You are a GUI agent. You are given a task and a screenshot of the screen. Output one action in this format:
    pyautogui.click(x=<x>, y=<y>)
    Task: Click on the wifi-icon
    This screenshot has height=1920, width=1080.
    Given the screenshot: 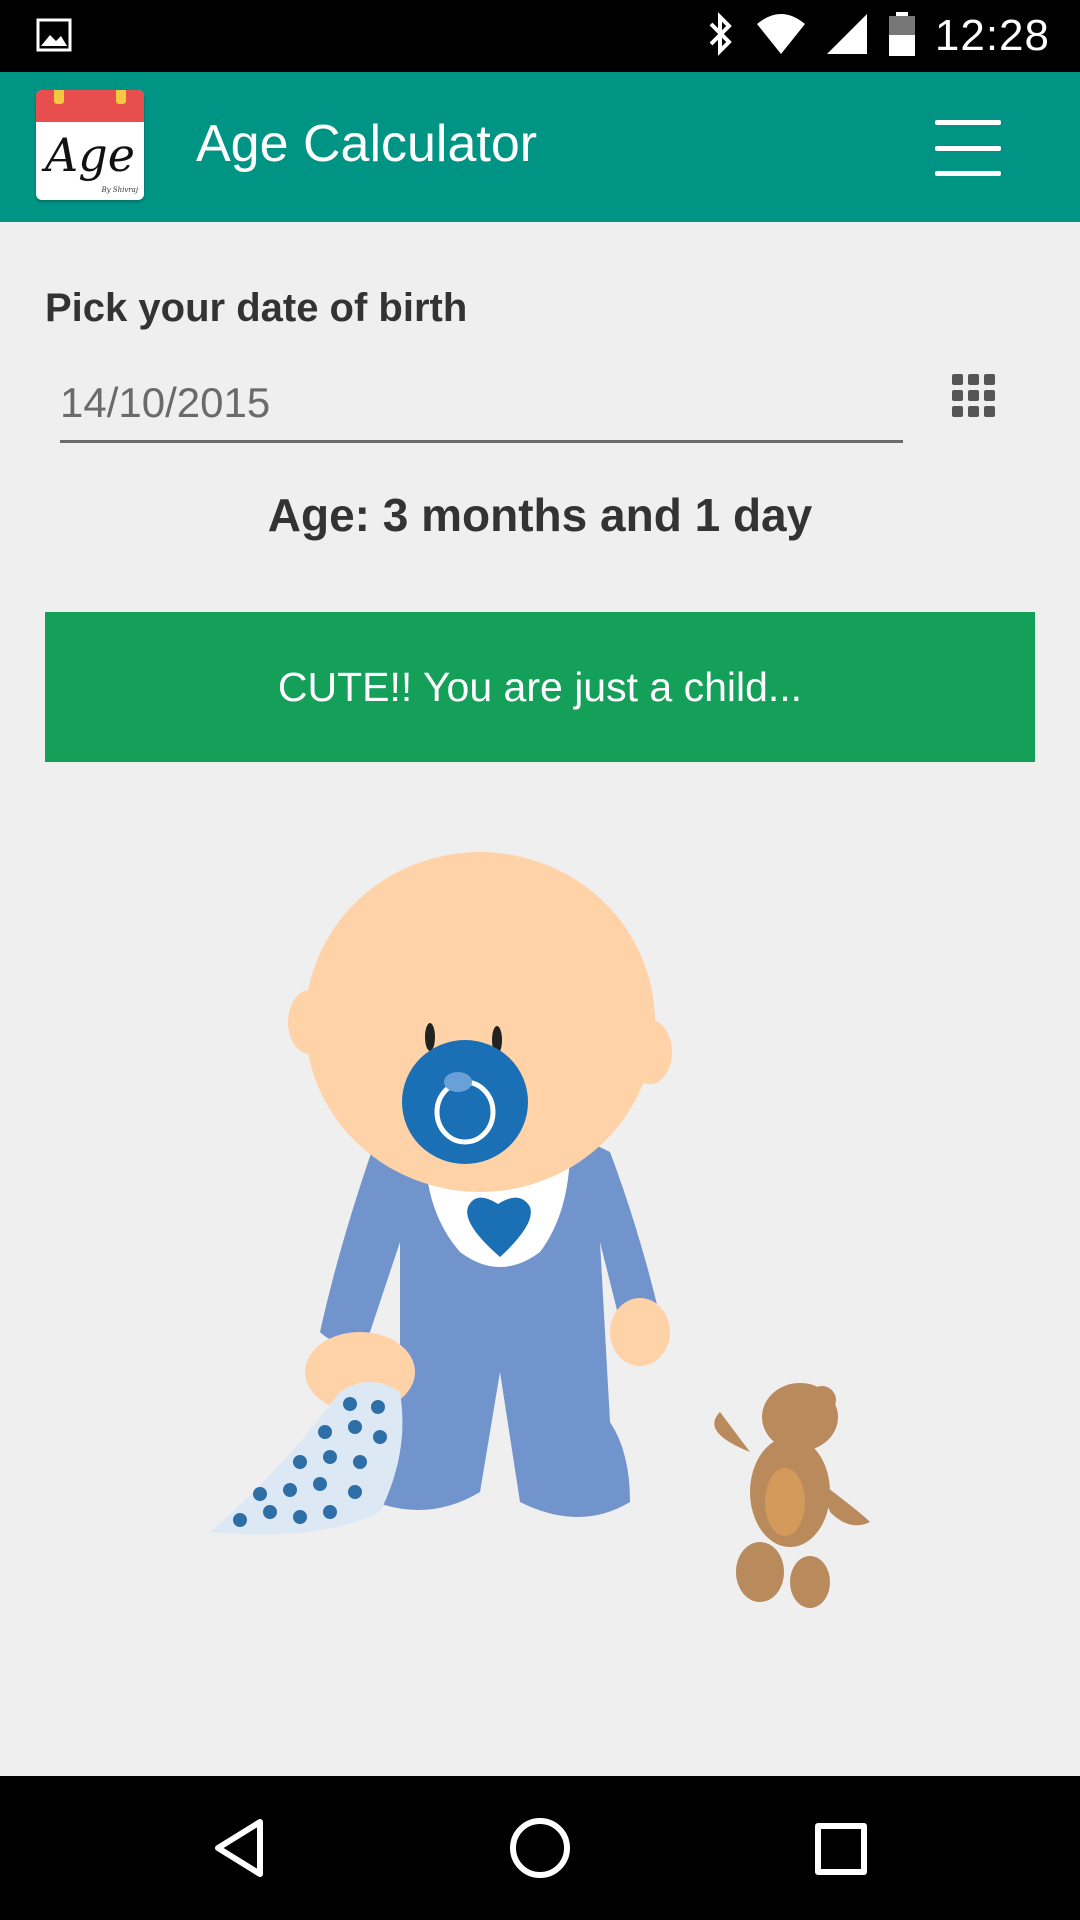 What is the action you would take?
    pyautogui.click(x=781, y=36)
    